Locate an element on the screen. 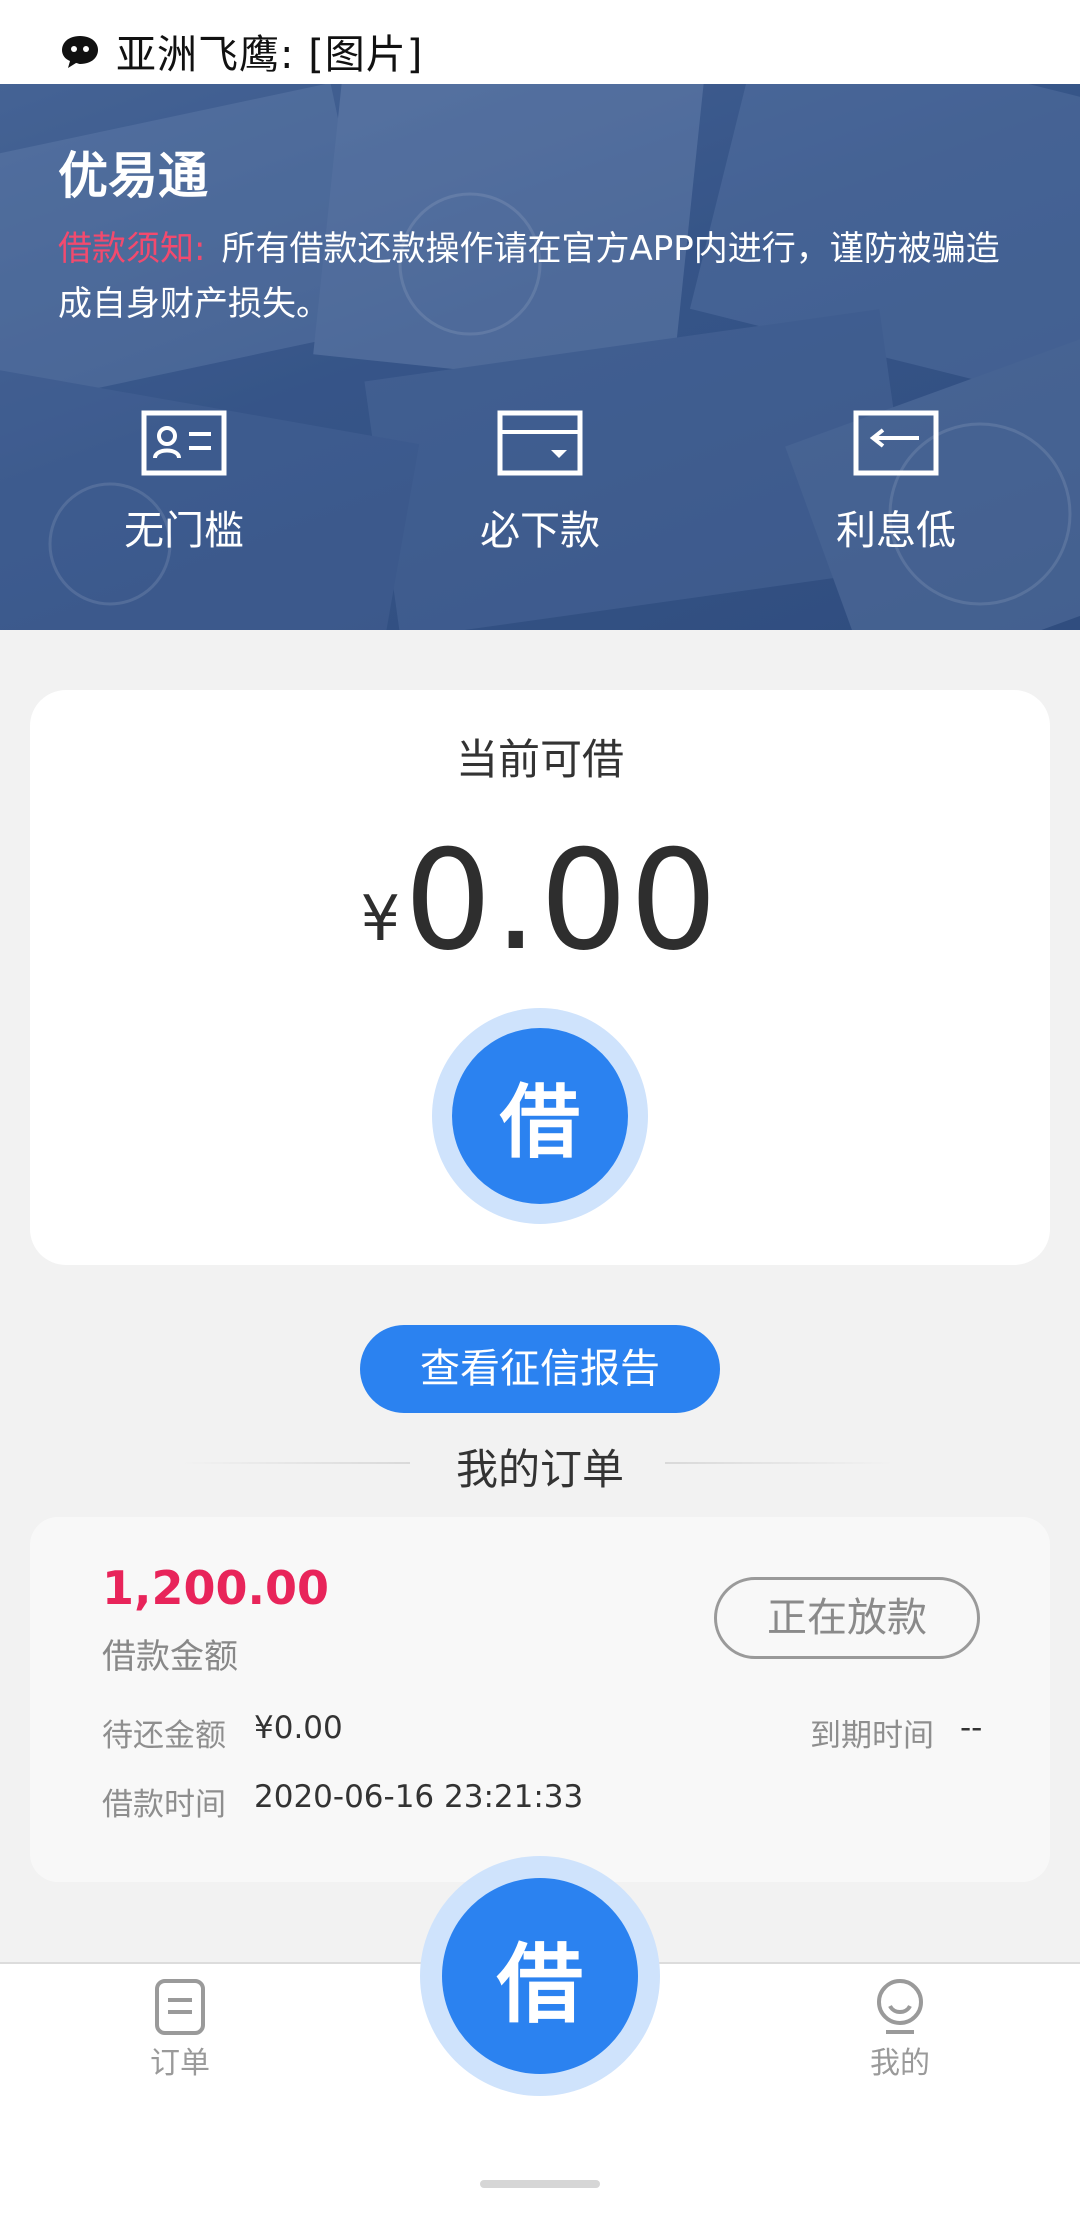 Image resolution: width=1080 pixels, height=2232 pixels. nav-me-label: 我的 is located at coordinates (900, 2063).